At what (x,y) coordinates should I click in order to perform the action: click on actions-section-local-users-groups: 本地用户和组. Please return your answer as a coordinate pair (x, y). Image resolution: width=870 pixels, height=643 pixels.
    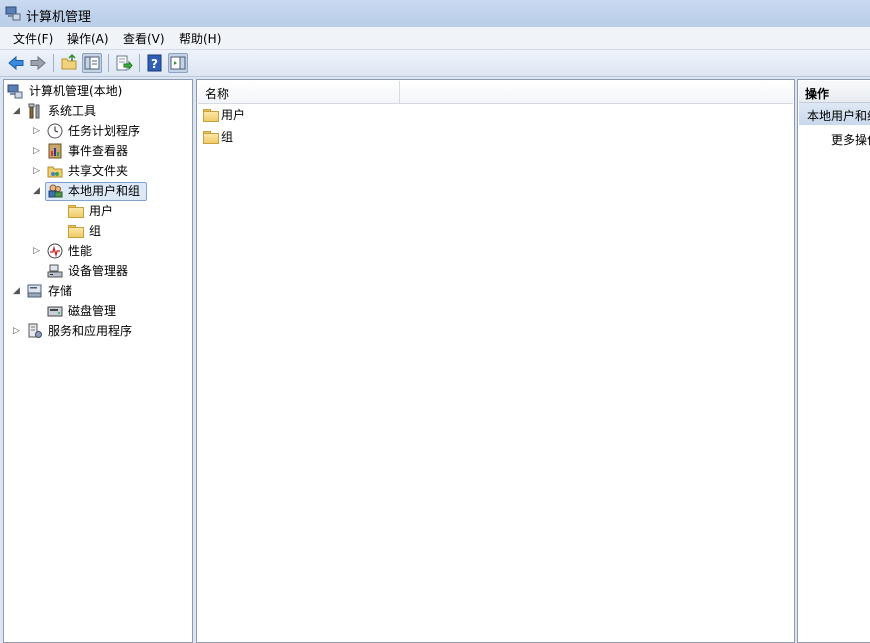
    Looking at the image, I should click on (834, 114).